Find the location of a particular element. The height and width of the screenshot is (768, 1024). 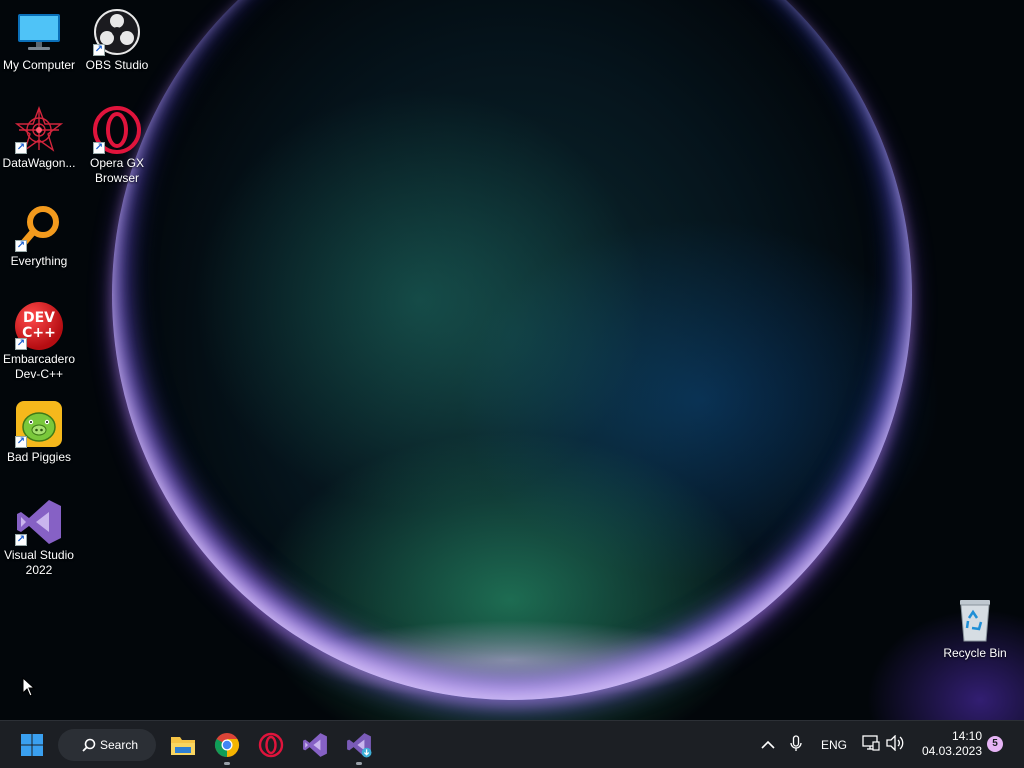

desktop-icon-my-computer: My Computer is located at coordinates (39, 40).